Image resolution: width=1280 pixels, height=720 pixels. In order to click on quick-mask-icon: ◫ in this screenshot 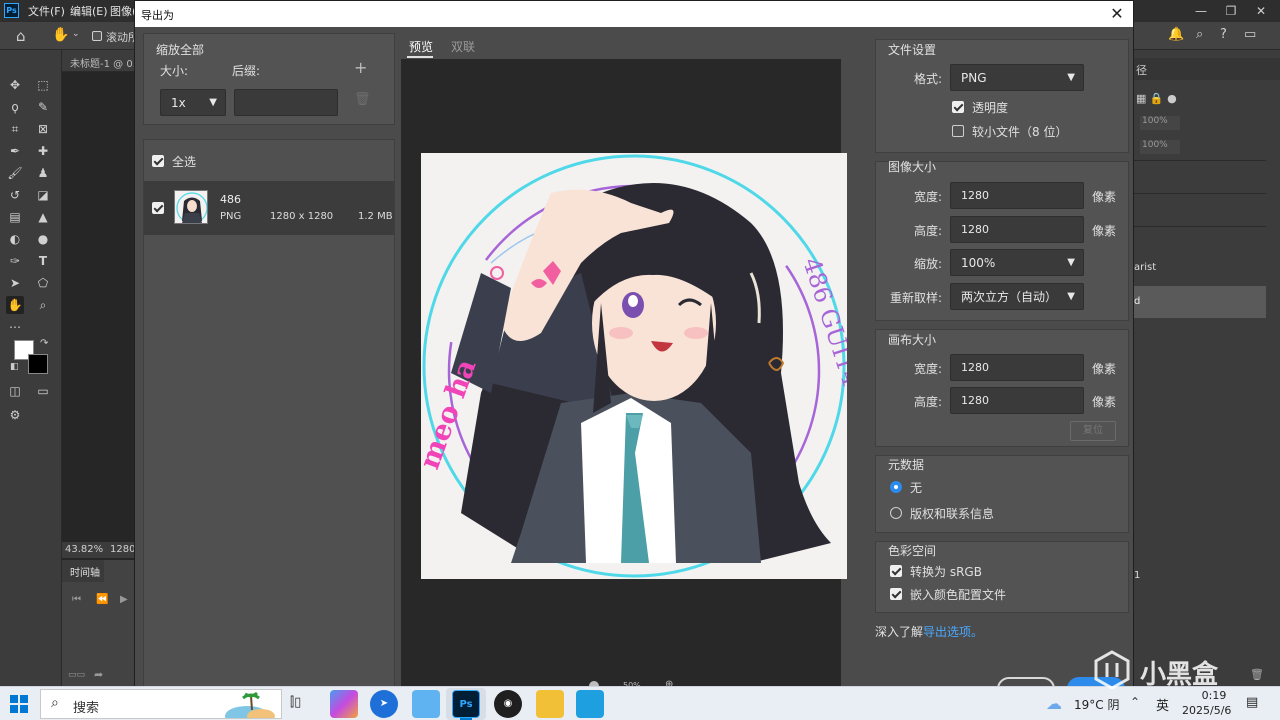, I will do `click(15, 391)`.